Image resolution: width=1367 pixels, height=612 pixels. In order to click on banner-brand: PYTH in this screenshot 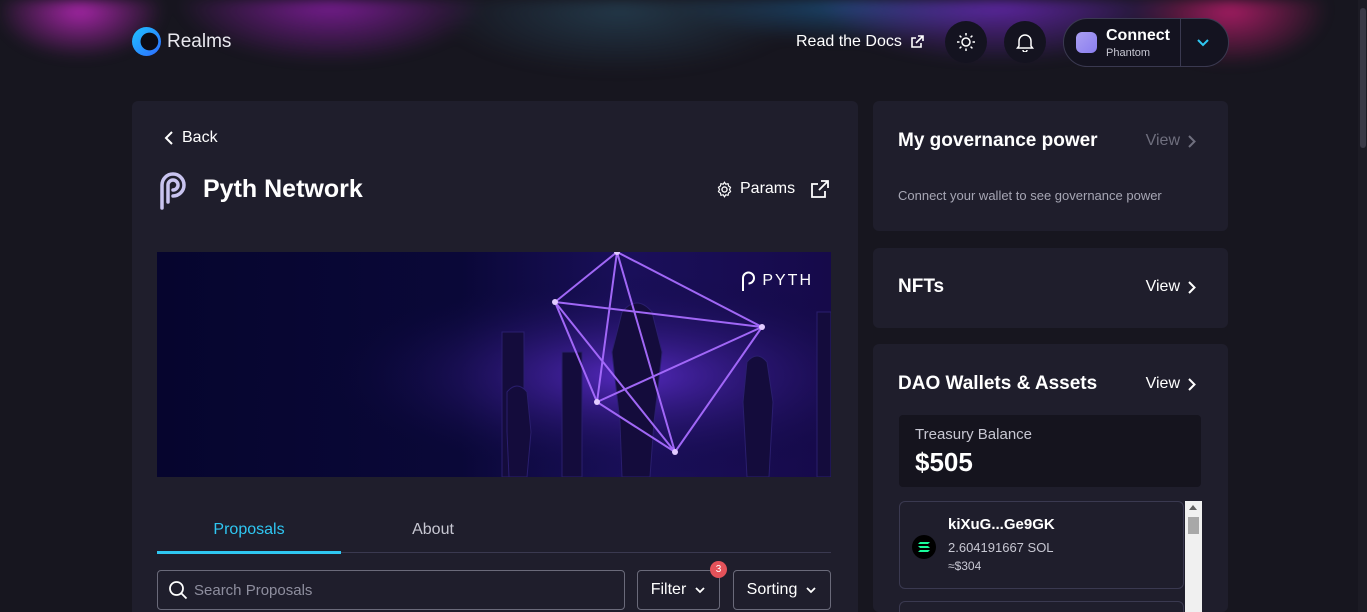, I will do `click(776, 281)`.